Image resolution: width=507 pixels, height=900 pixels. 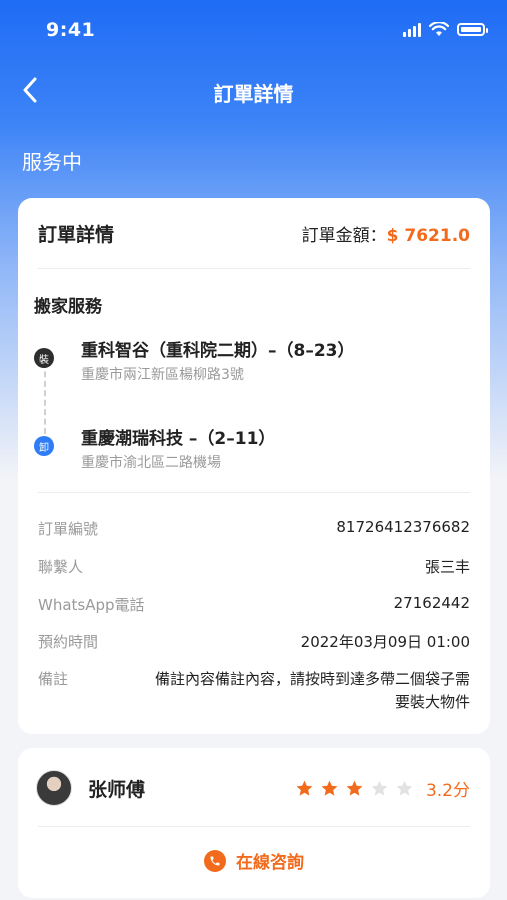 I want to click on appointment-time-label: 預約時間, so click(x=68, y=642).